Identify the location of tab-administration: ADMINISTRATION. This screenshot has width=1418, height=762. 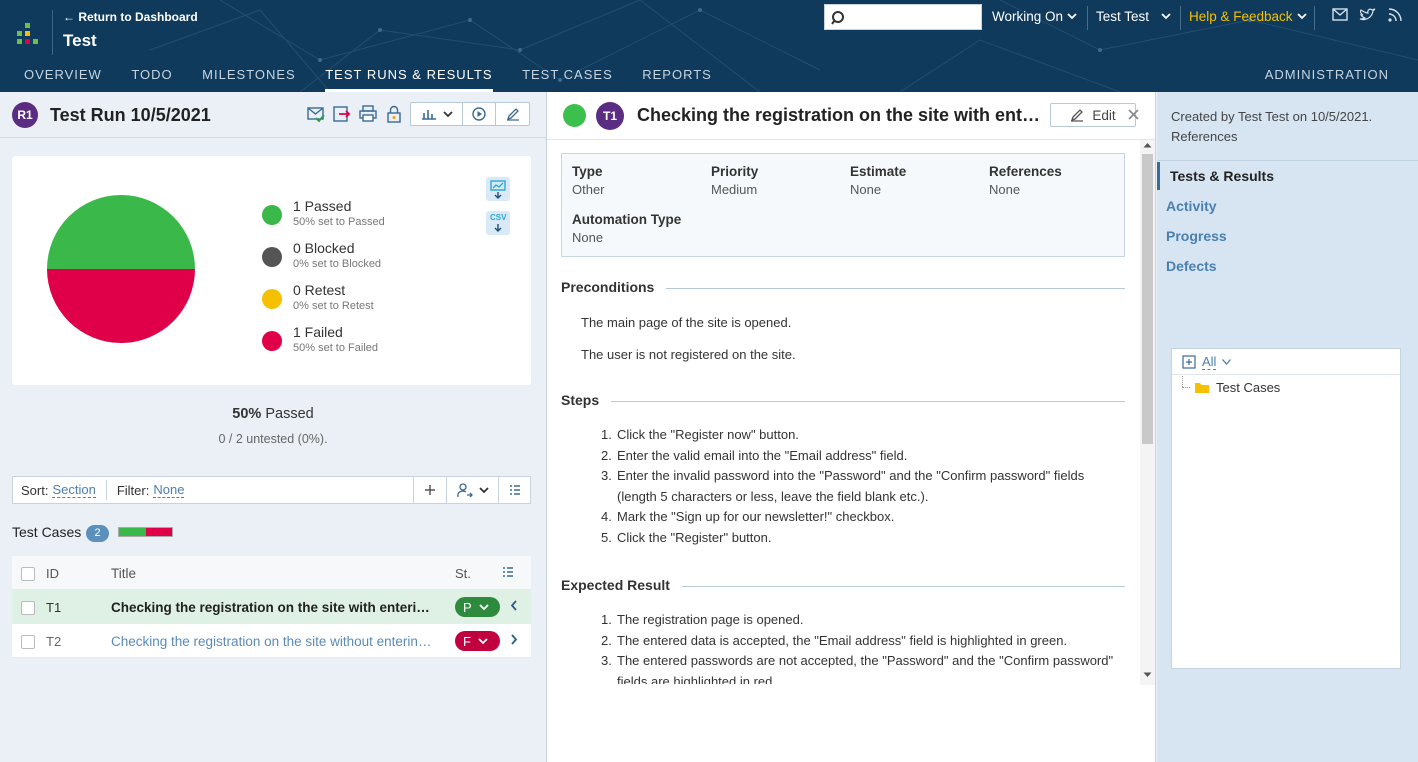
(1327, 74).